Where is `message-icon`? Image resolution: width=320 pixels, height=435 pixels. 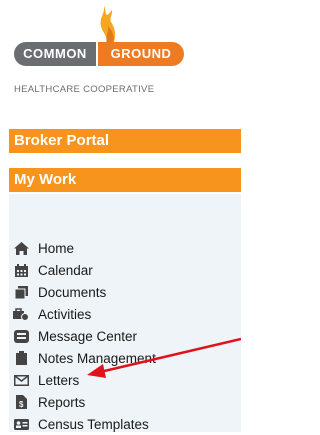 message-icon is located at coordinates (21, 336).